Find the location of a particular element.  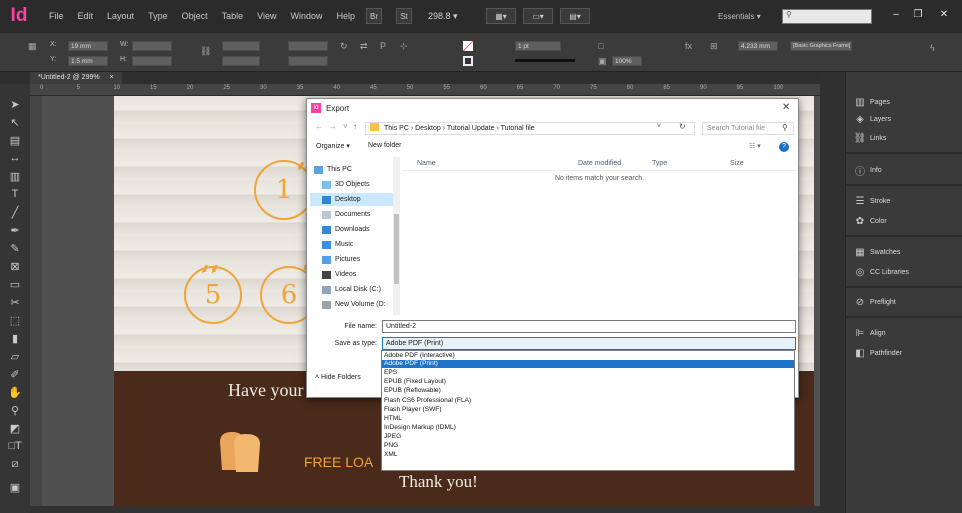

opacity-field: 100% is located at coordinates (627, 61).